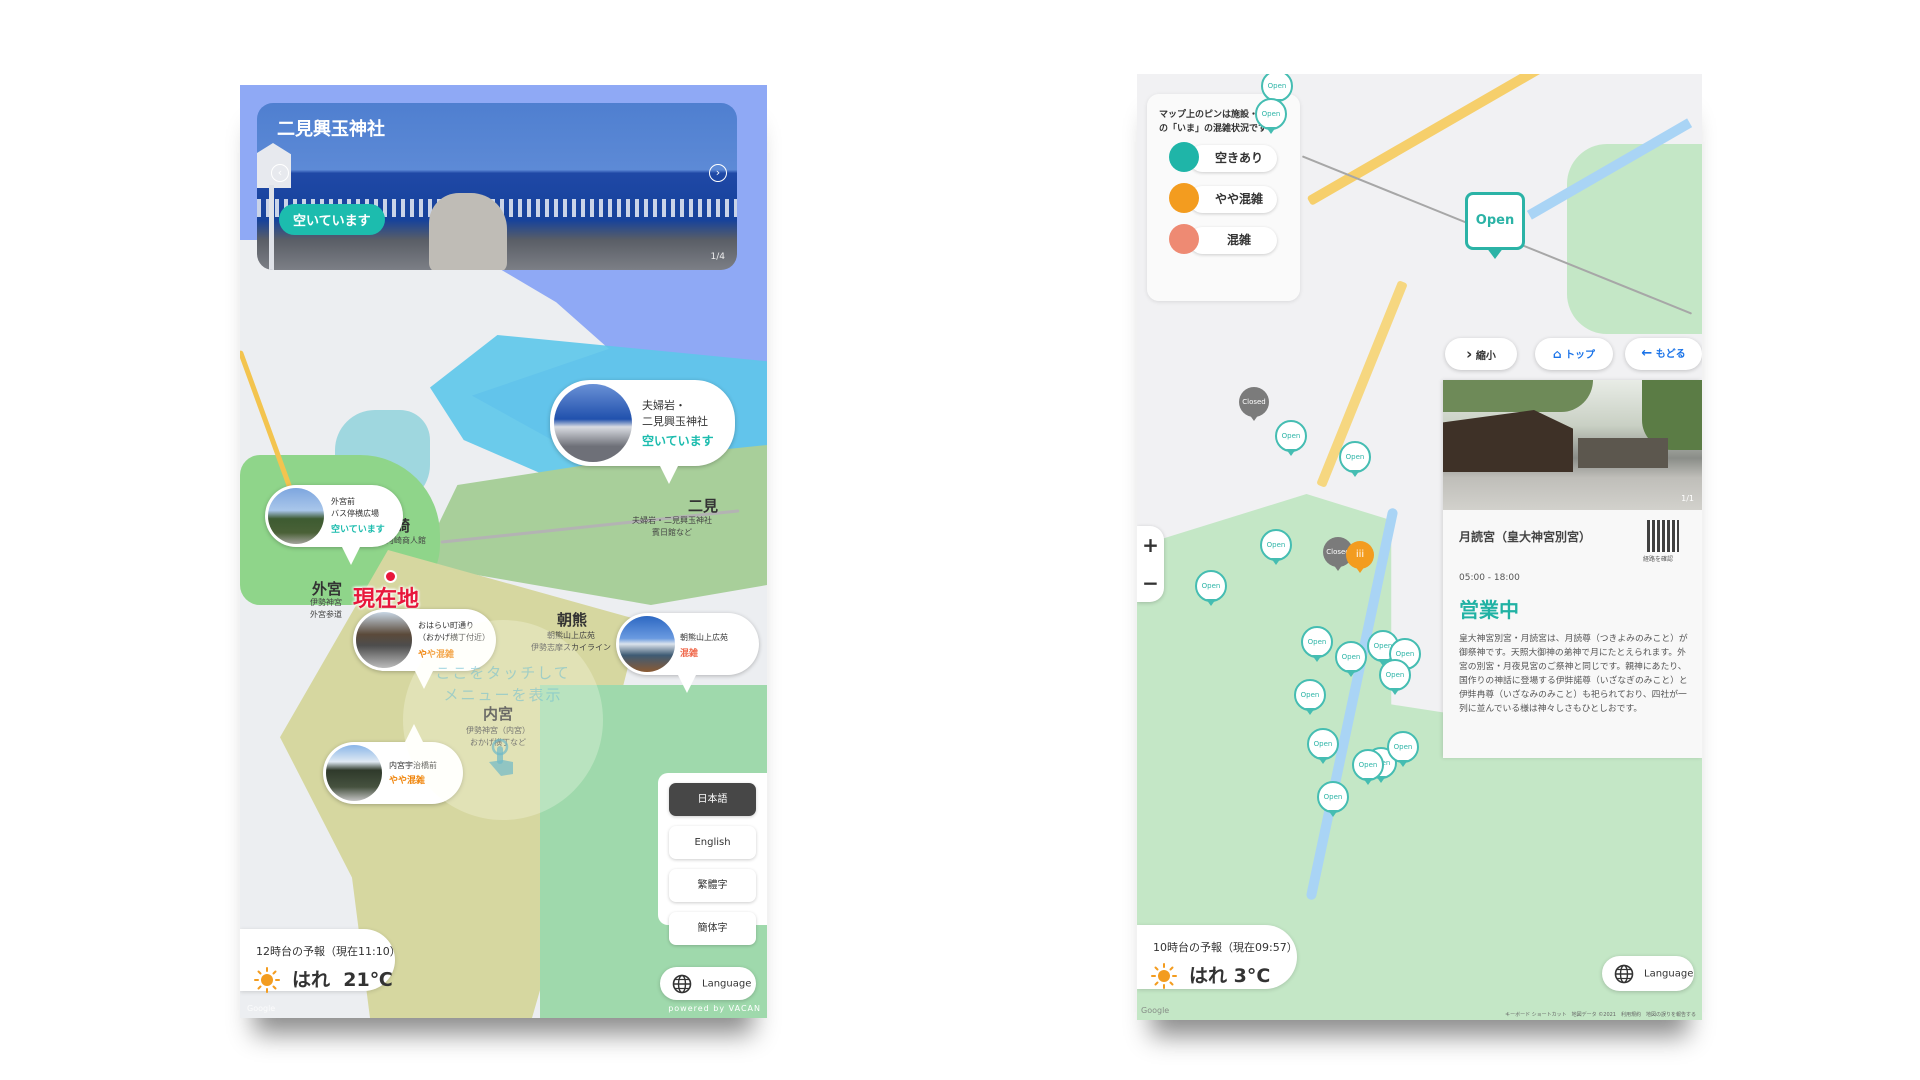  What do you see at coordinates (1495, 225) in the screenshot?
I see `selected-map-pin: Open` at bounding box center [1495, 225].